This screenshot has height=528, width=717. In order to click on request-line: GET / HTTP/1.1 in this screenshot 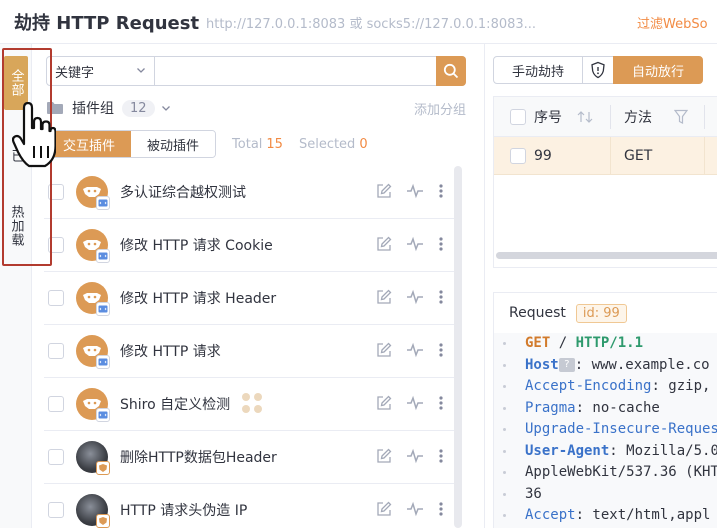, I will do `click(621, 344)`.